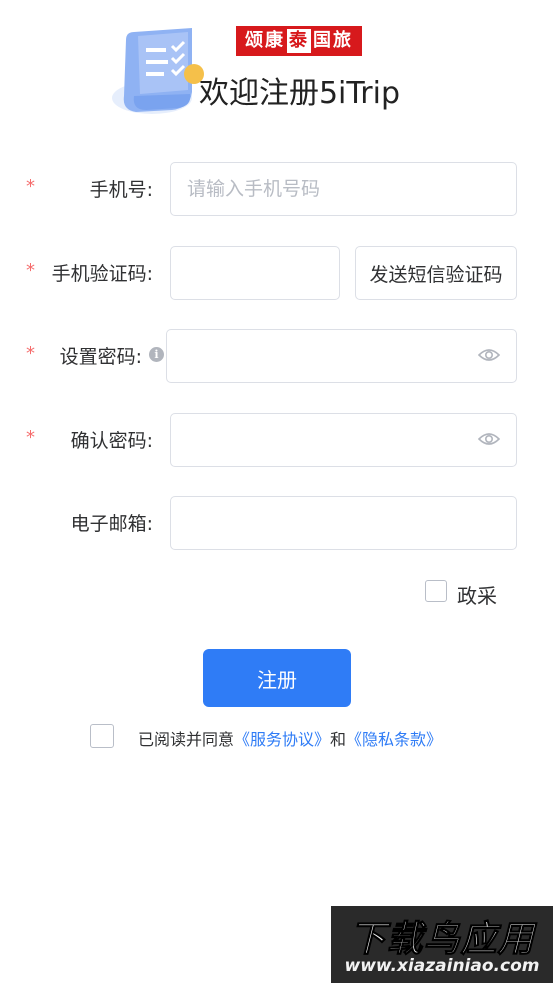 This screenshot has height=983, width=553. I want to click on brand-text-left: 颂康, so click(265, 40).